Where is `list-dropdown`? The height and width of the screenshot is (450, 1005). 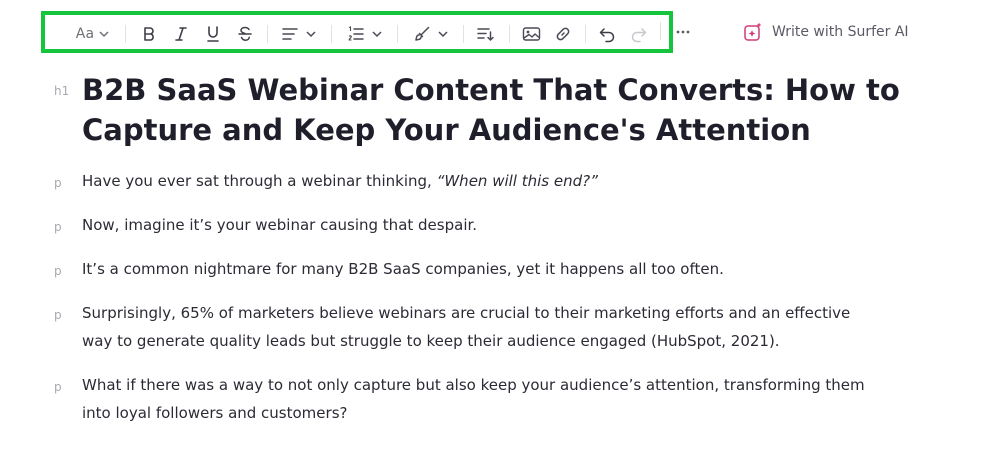 list-dropdown is located at coordinates (365, 34).